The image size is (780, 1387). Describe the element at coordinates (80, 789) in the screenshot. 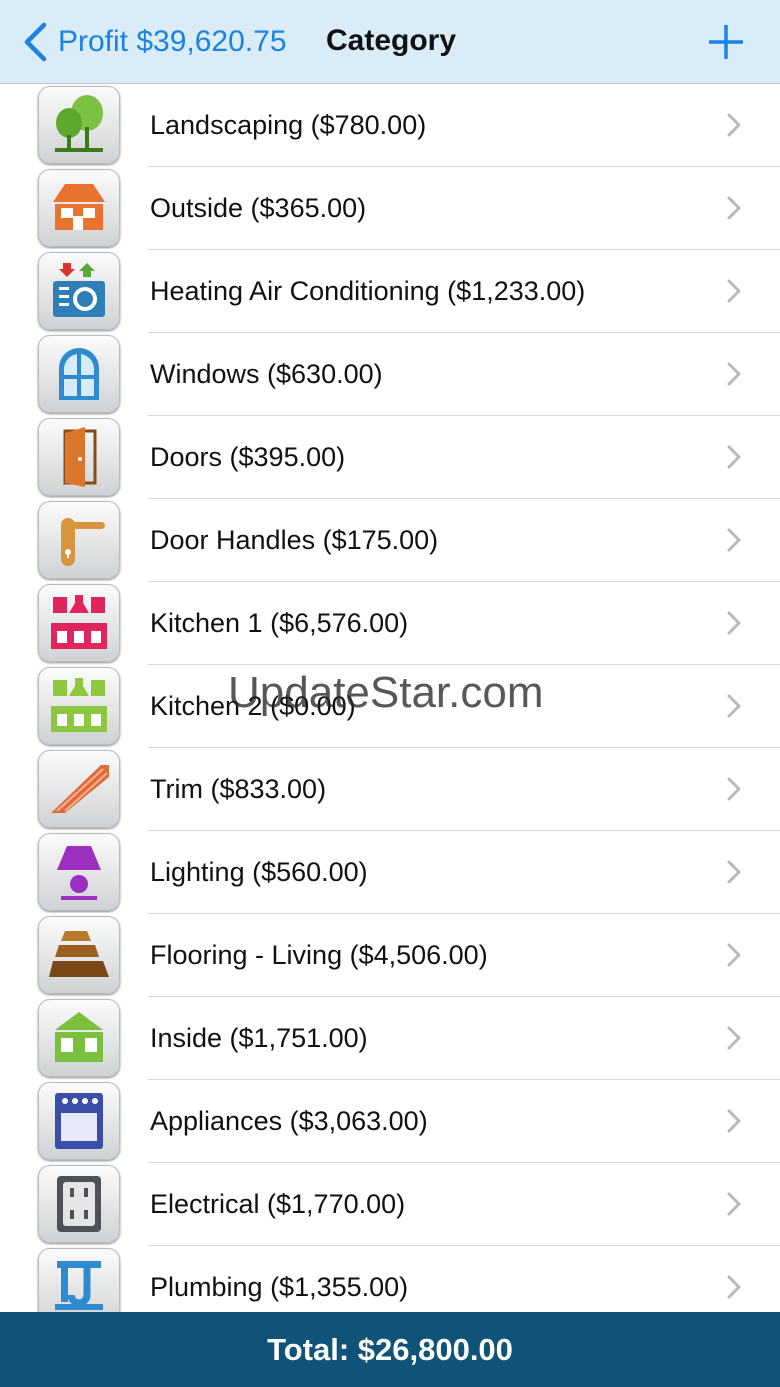

I see `trim-icon` at that location.